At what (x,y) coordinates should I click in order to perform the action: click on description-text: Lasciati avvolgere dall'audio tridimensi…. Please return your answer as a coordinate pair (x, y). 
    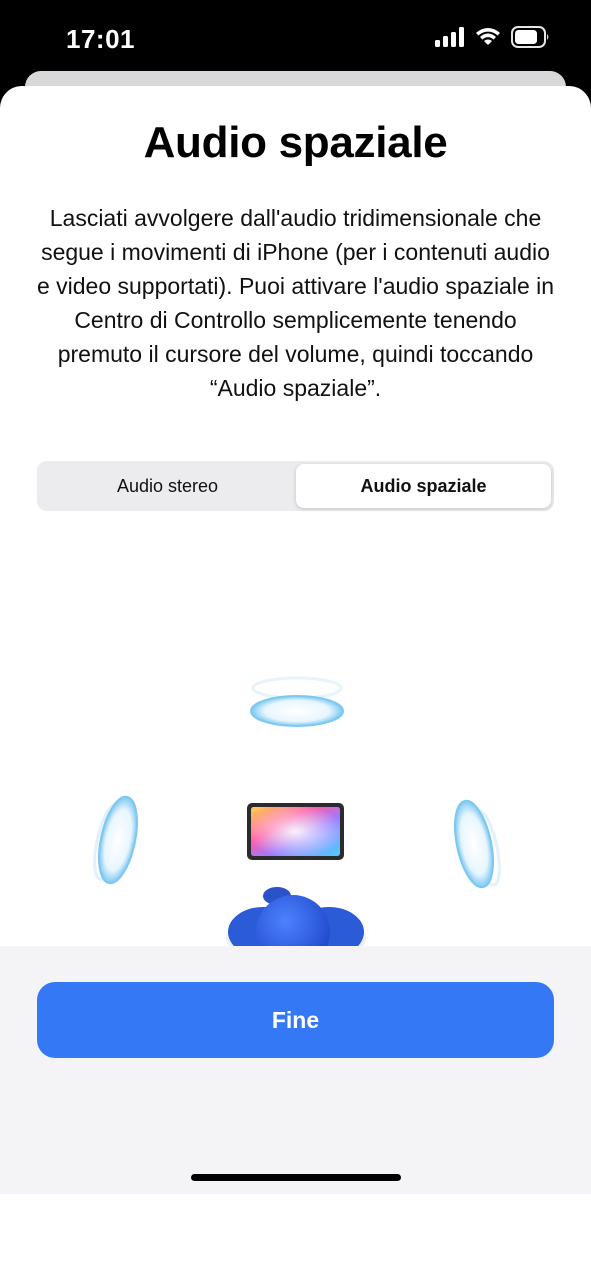
    Looking at the image, I should click on (295, 303).